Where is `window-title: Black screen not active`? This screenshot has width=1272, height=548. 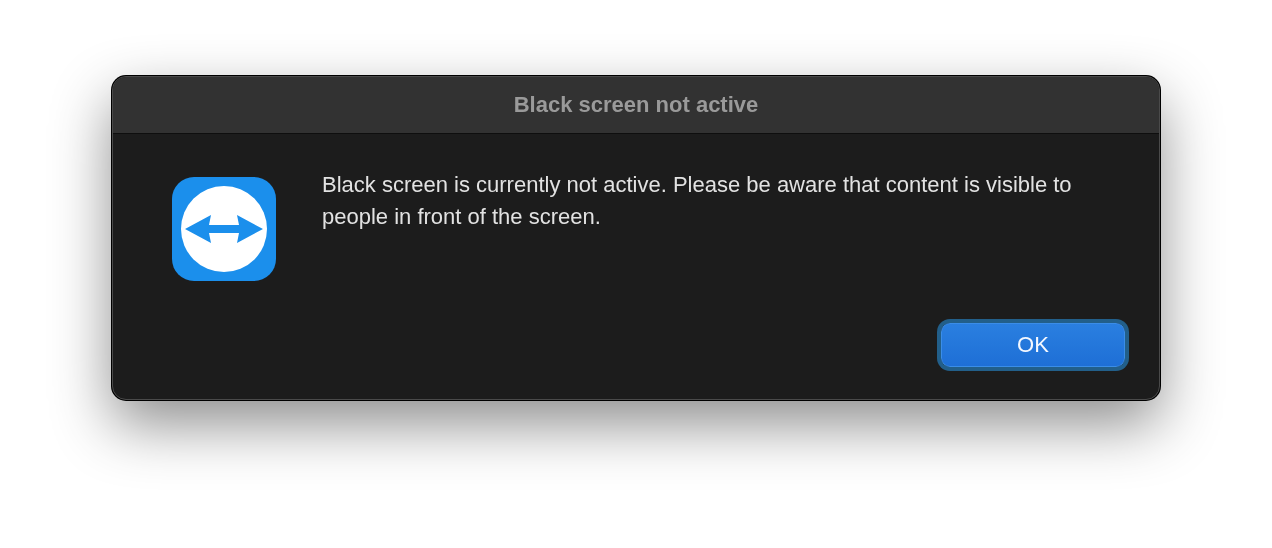
window-title: Black screen not active is located at coordinates (636, 105).